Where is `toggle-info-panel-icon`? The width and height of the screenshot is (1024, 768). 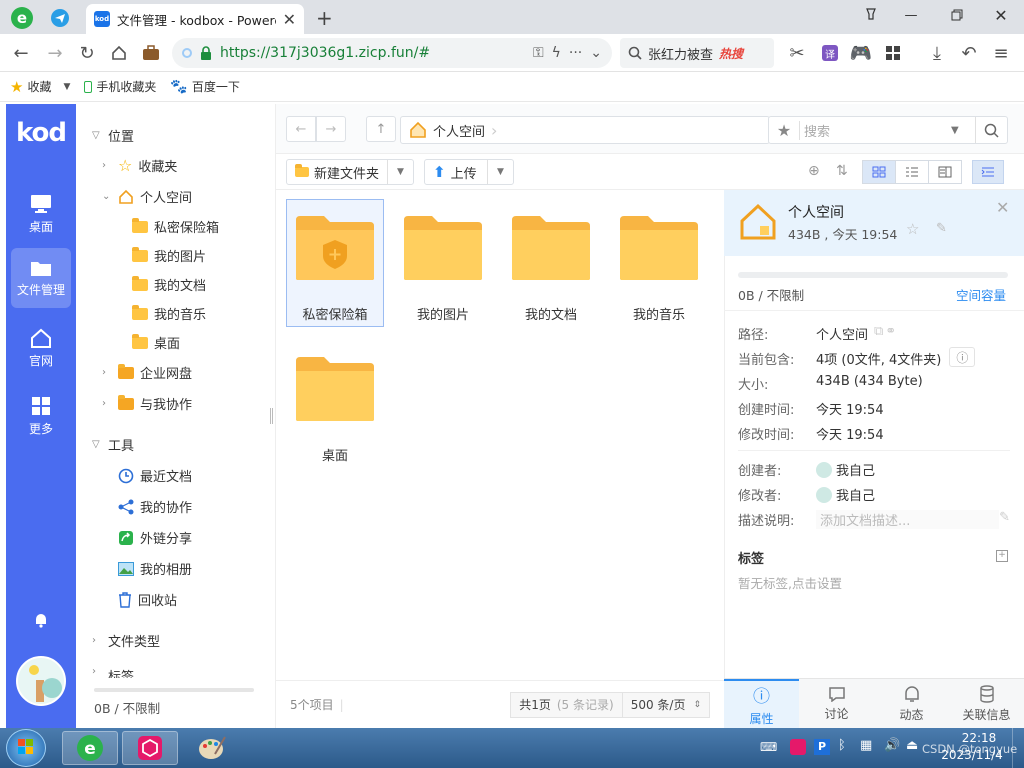 toggle-info-panel-icon is located at coordinates (988, 172).